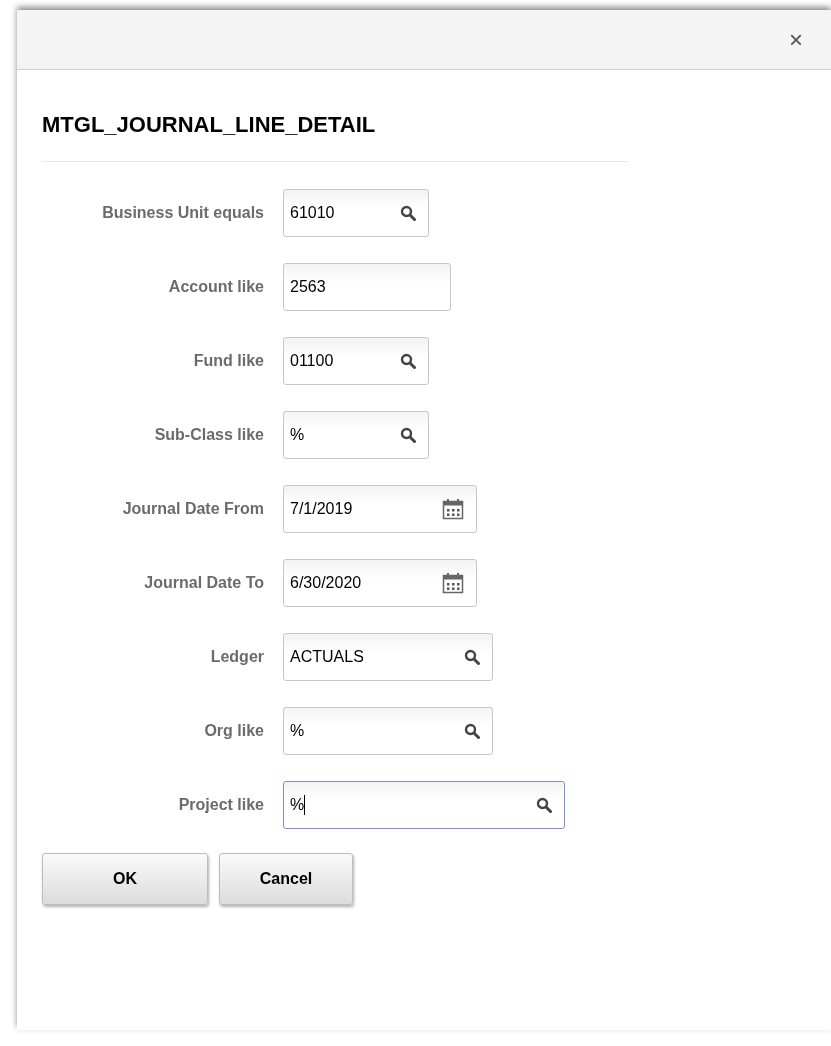 This screenshot has width=831, height=1046. I want to click on field-label: Account like, so click(216, 287).